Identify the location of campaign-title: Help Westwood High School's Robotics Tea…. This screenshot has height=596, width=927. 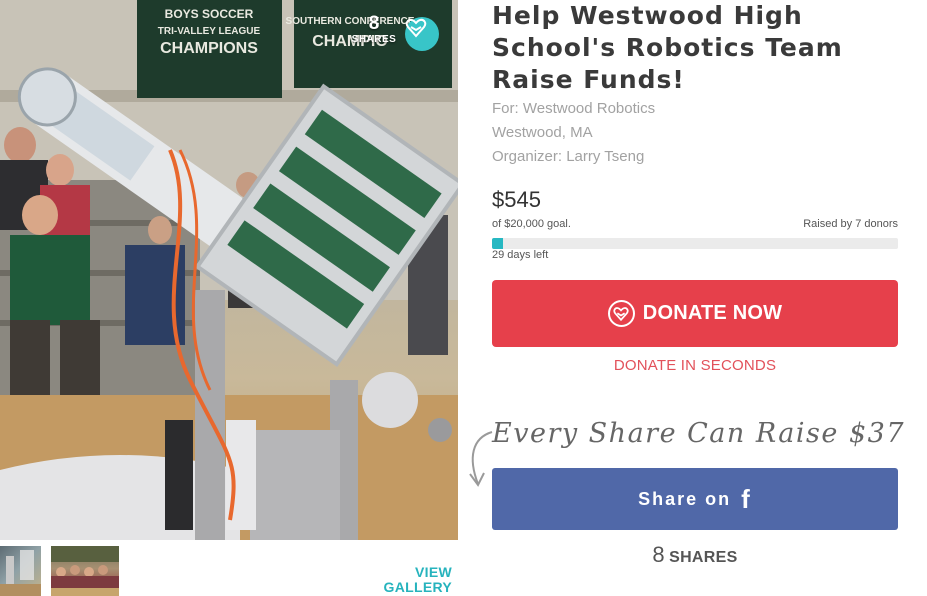
(667, 47).